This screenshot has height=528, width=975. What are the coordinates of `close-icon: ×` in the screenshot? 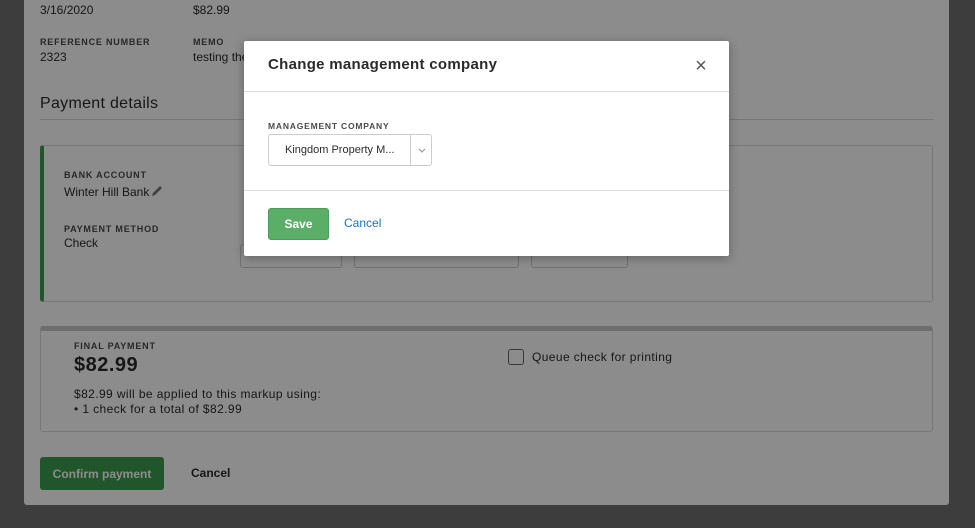 It's located at (701, 66).